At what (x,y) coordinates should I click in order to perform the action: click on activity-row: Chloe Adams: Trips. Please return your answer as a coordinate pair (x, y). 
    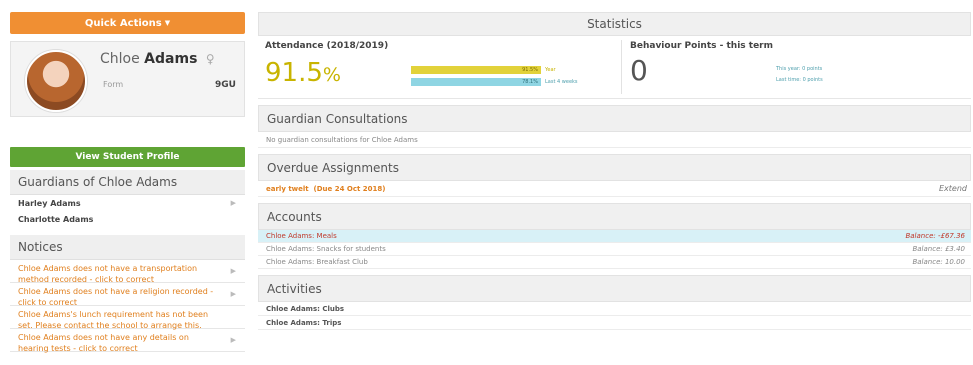
    Looking at the image, I should click on (614, 323).